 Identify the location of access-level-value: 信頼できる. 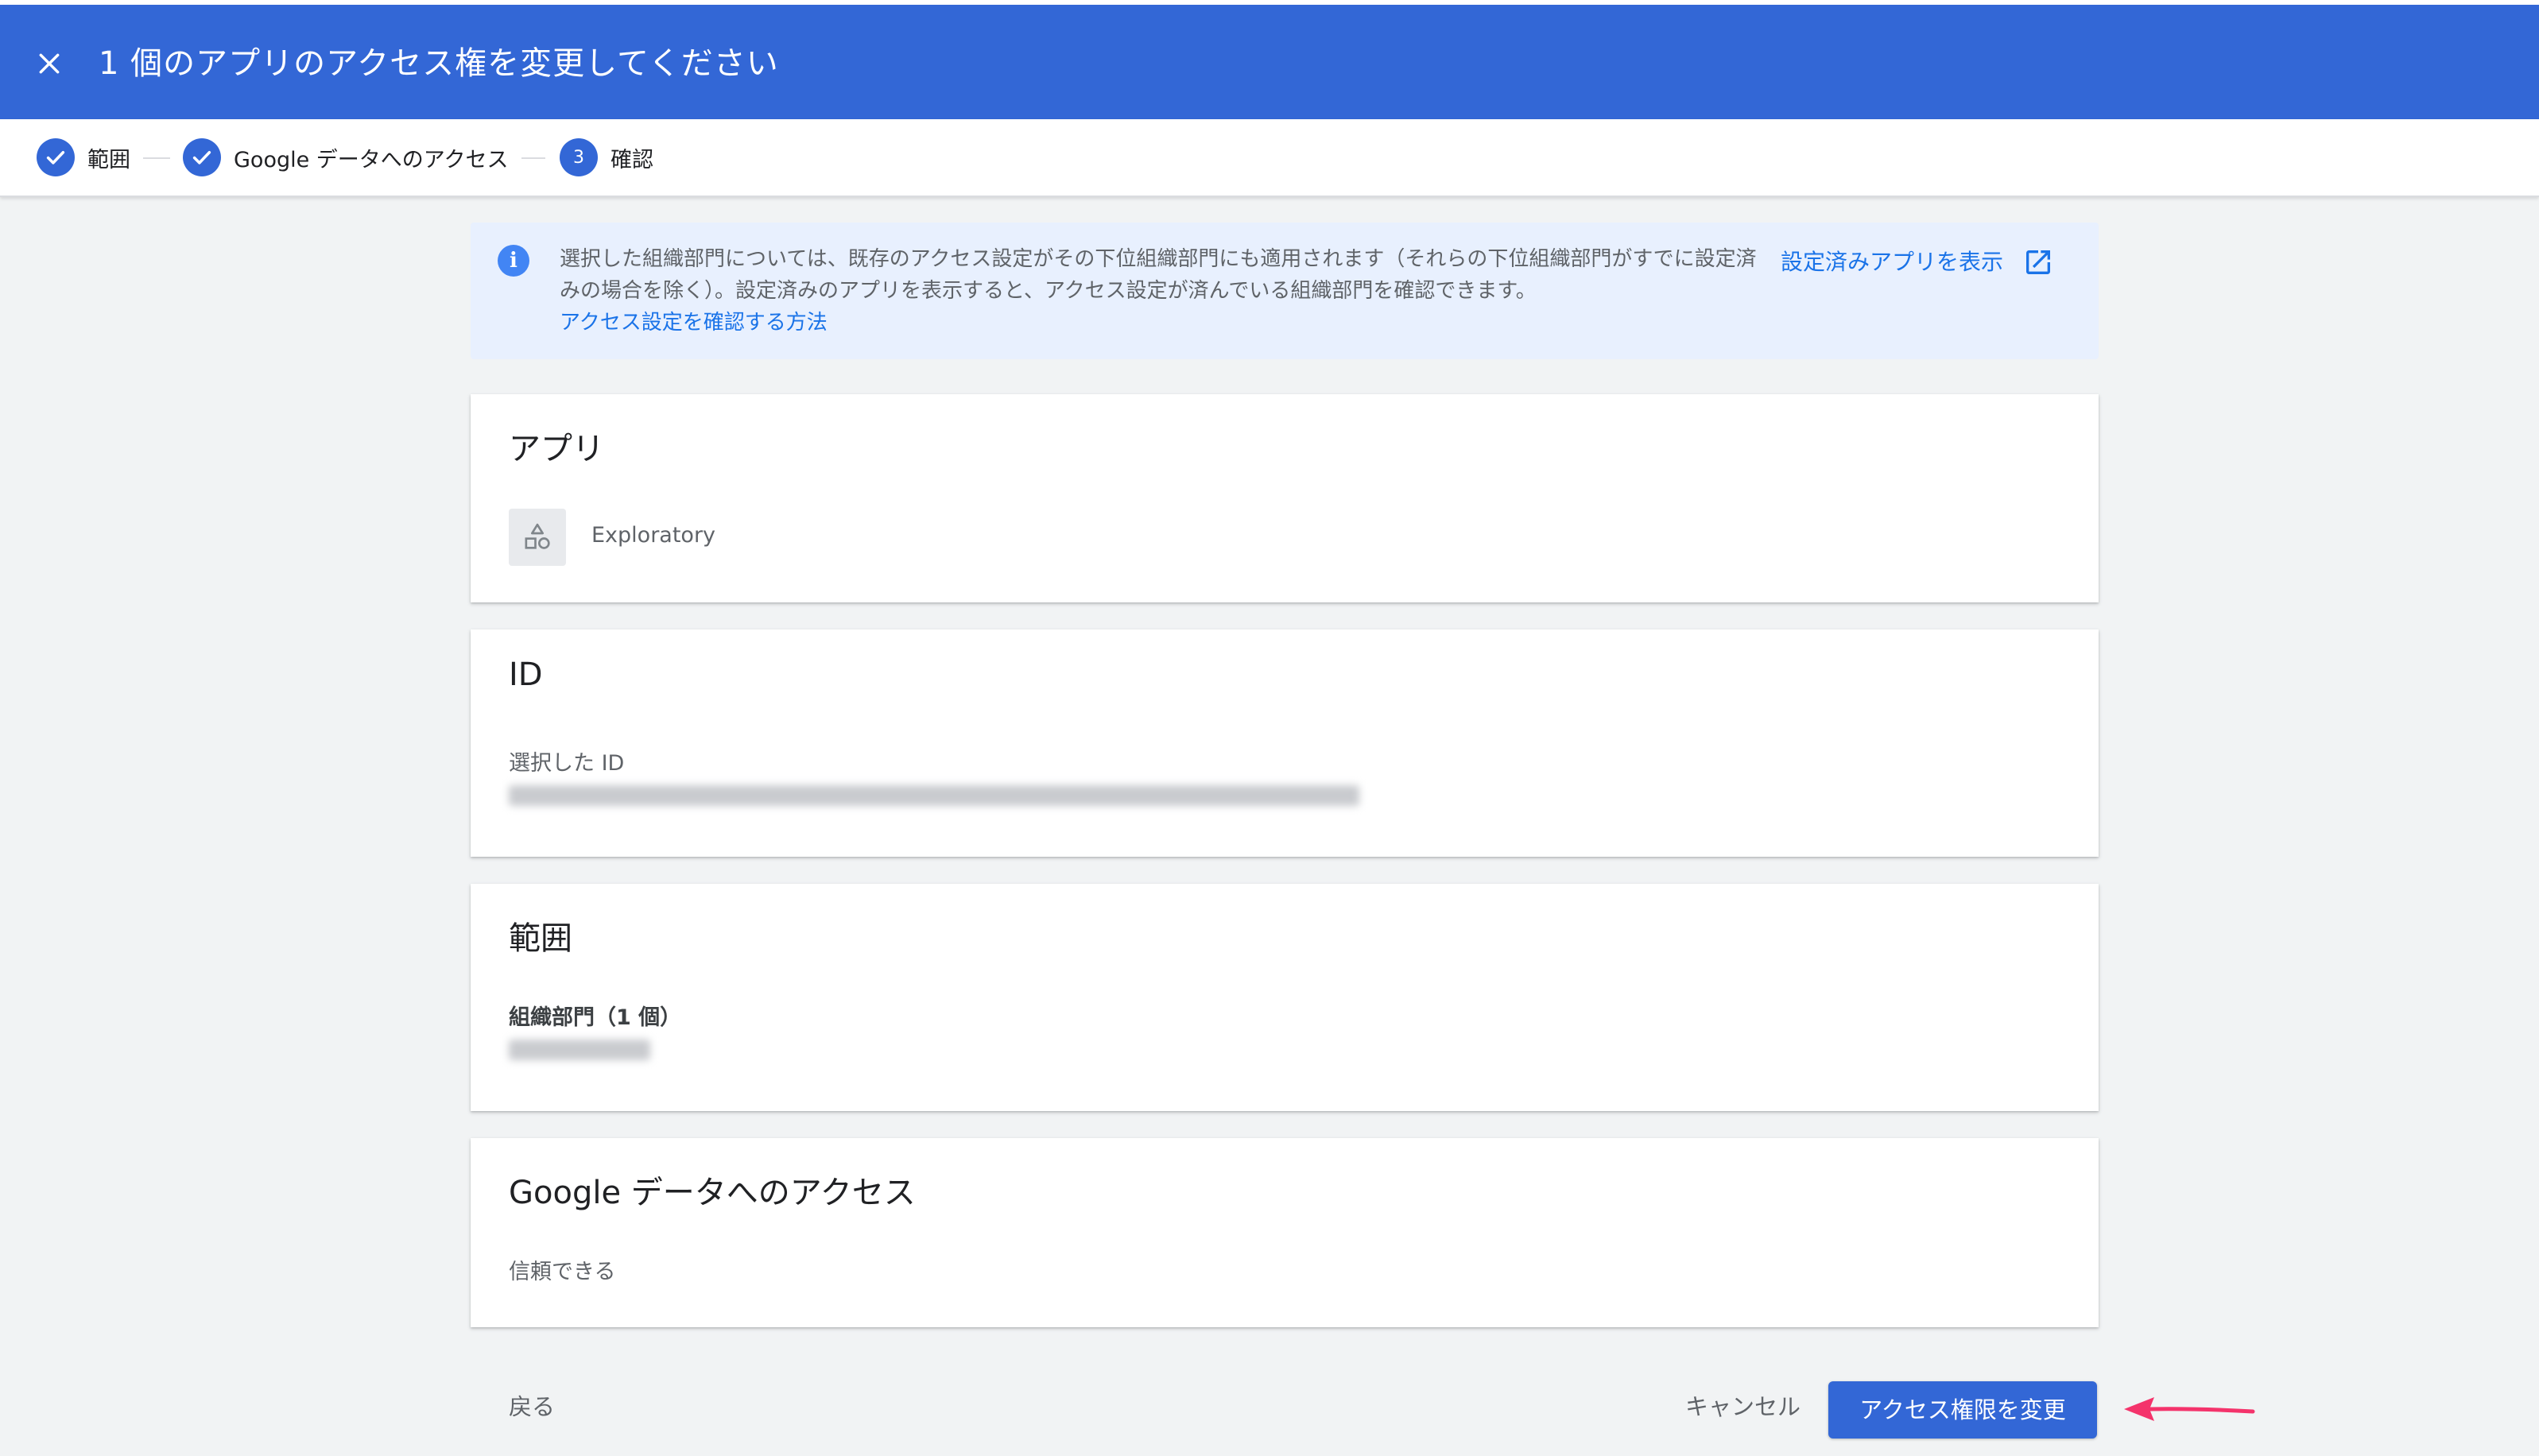
(562, 1272).